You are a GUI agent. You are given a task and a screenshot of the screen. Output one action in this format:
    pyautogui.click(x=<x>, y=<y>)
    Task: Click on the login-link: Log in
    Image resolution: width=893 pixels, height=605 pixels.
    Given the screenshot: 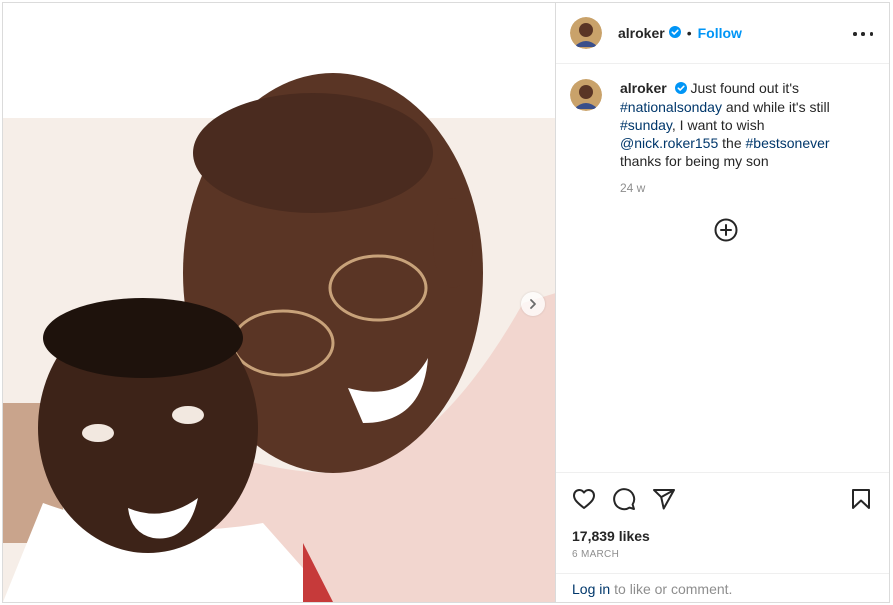 What is the action you would take?
    pyautogui.click(x=591, y=589)
    